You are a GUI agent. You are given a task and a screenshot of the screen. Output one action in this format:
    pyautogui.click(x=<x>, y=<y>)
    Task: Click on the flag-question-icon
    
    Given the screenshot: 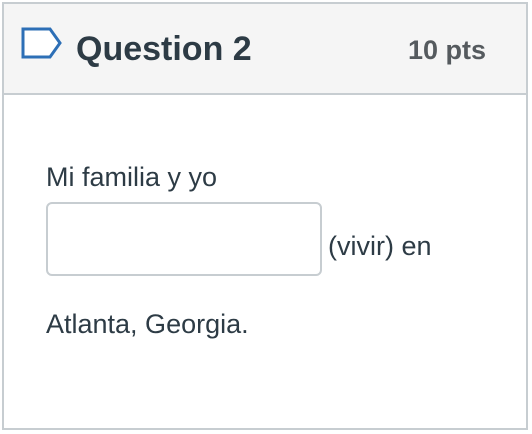 What is the action you would take?
    pyautogui.click(x=42, y=43)
    